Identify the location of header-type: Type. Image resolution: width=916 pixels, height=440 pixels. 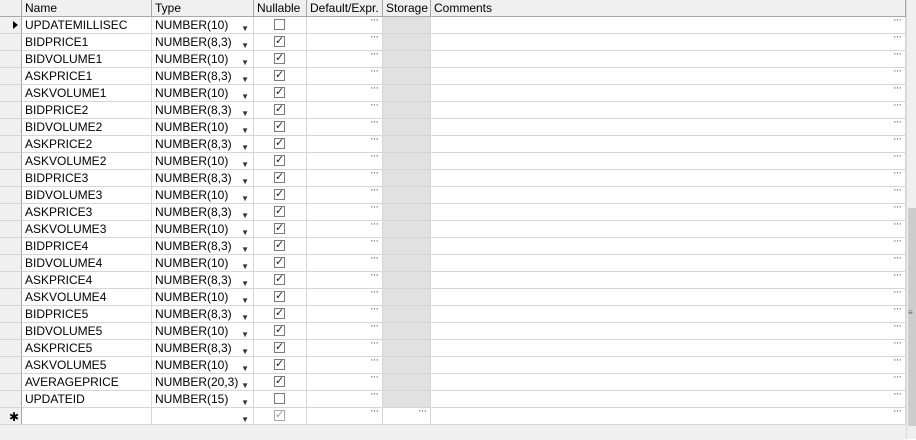
(203, 8).